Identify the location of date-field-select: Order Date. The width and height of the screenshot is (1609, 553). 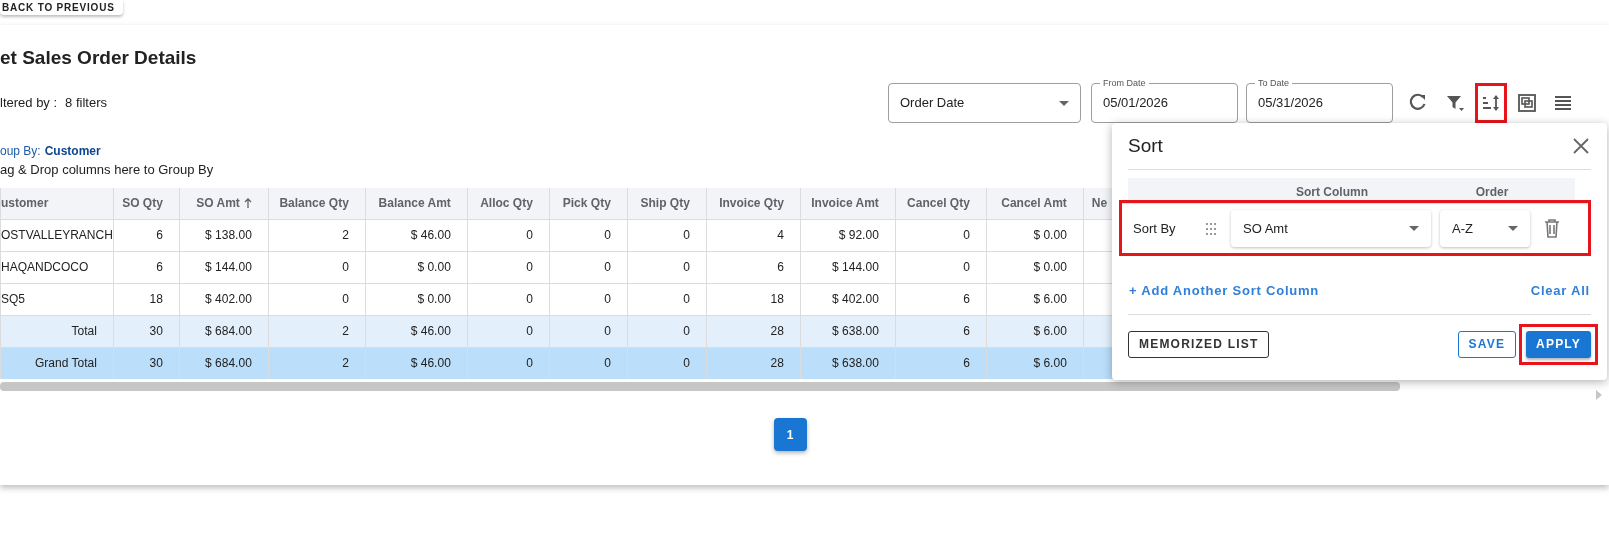
(984, 103).